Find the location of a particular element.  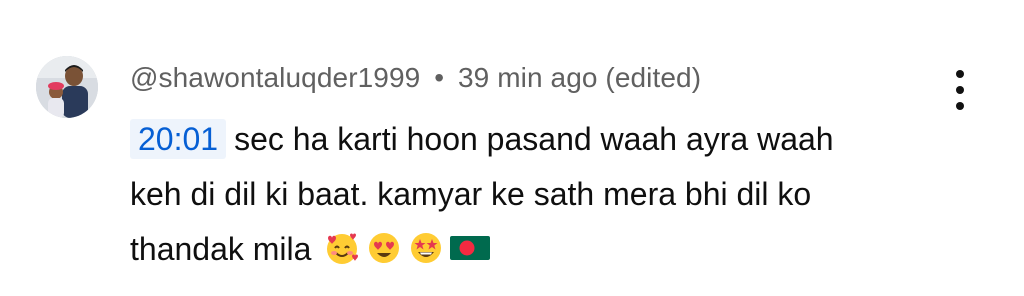

emoji-row is located at coordinates (407, 248).